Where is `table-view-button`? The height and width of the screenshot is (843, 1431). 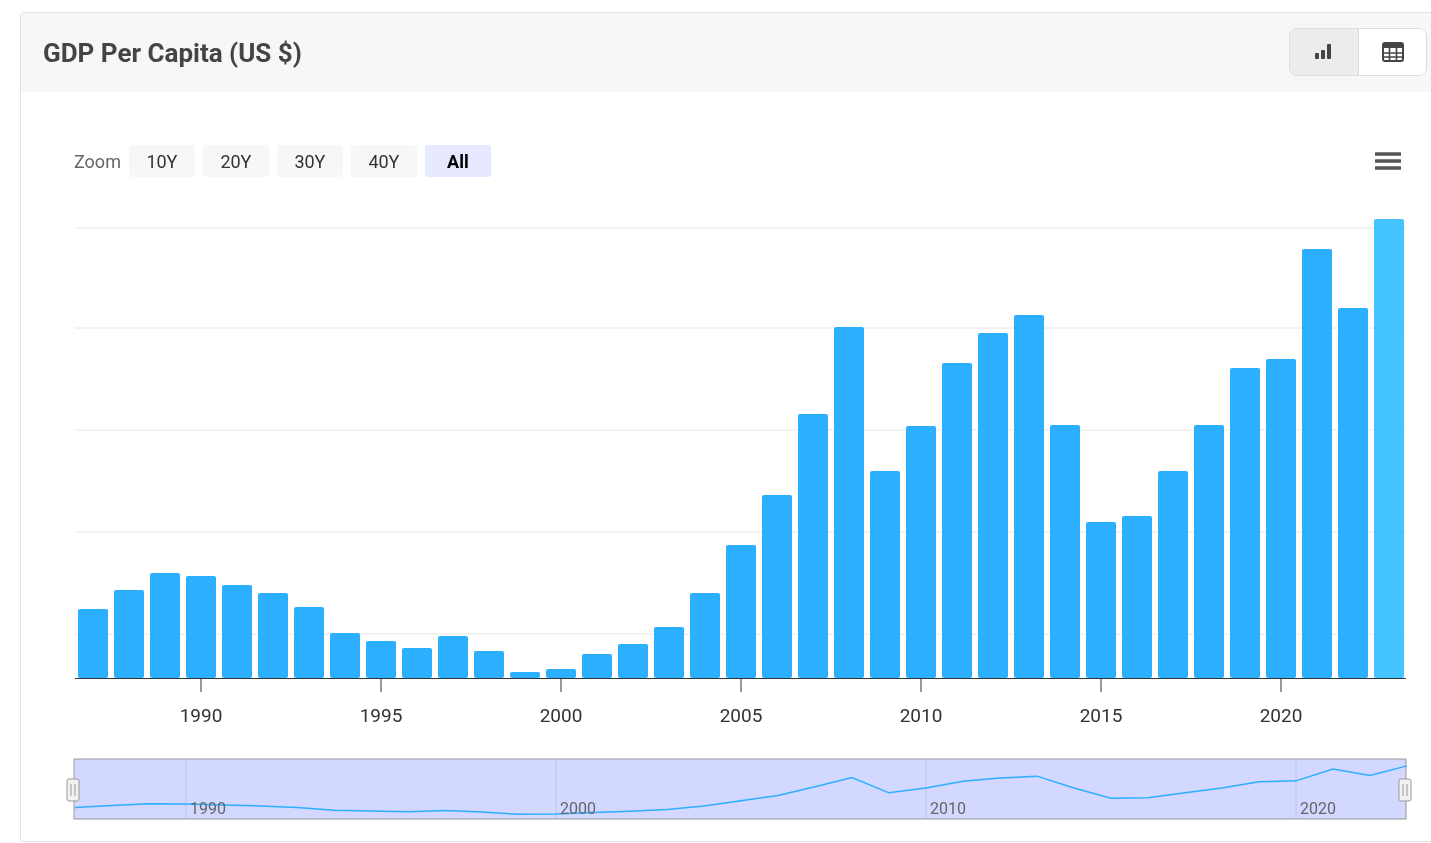
table-view-button is located at coordinates (1392, 51).